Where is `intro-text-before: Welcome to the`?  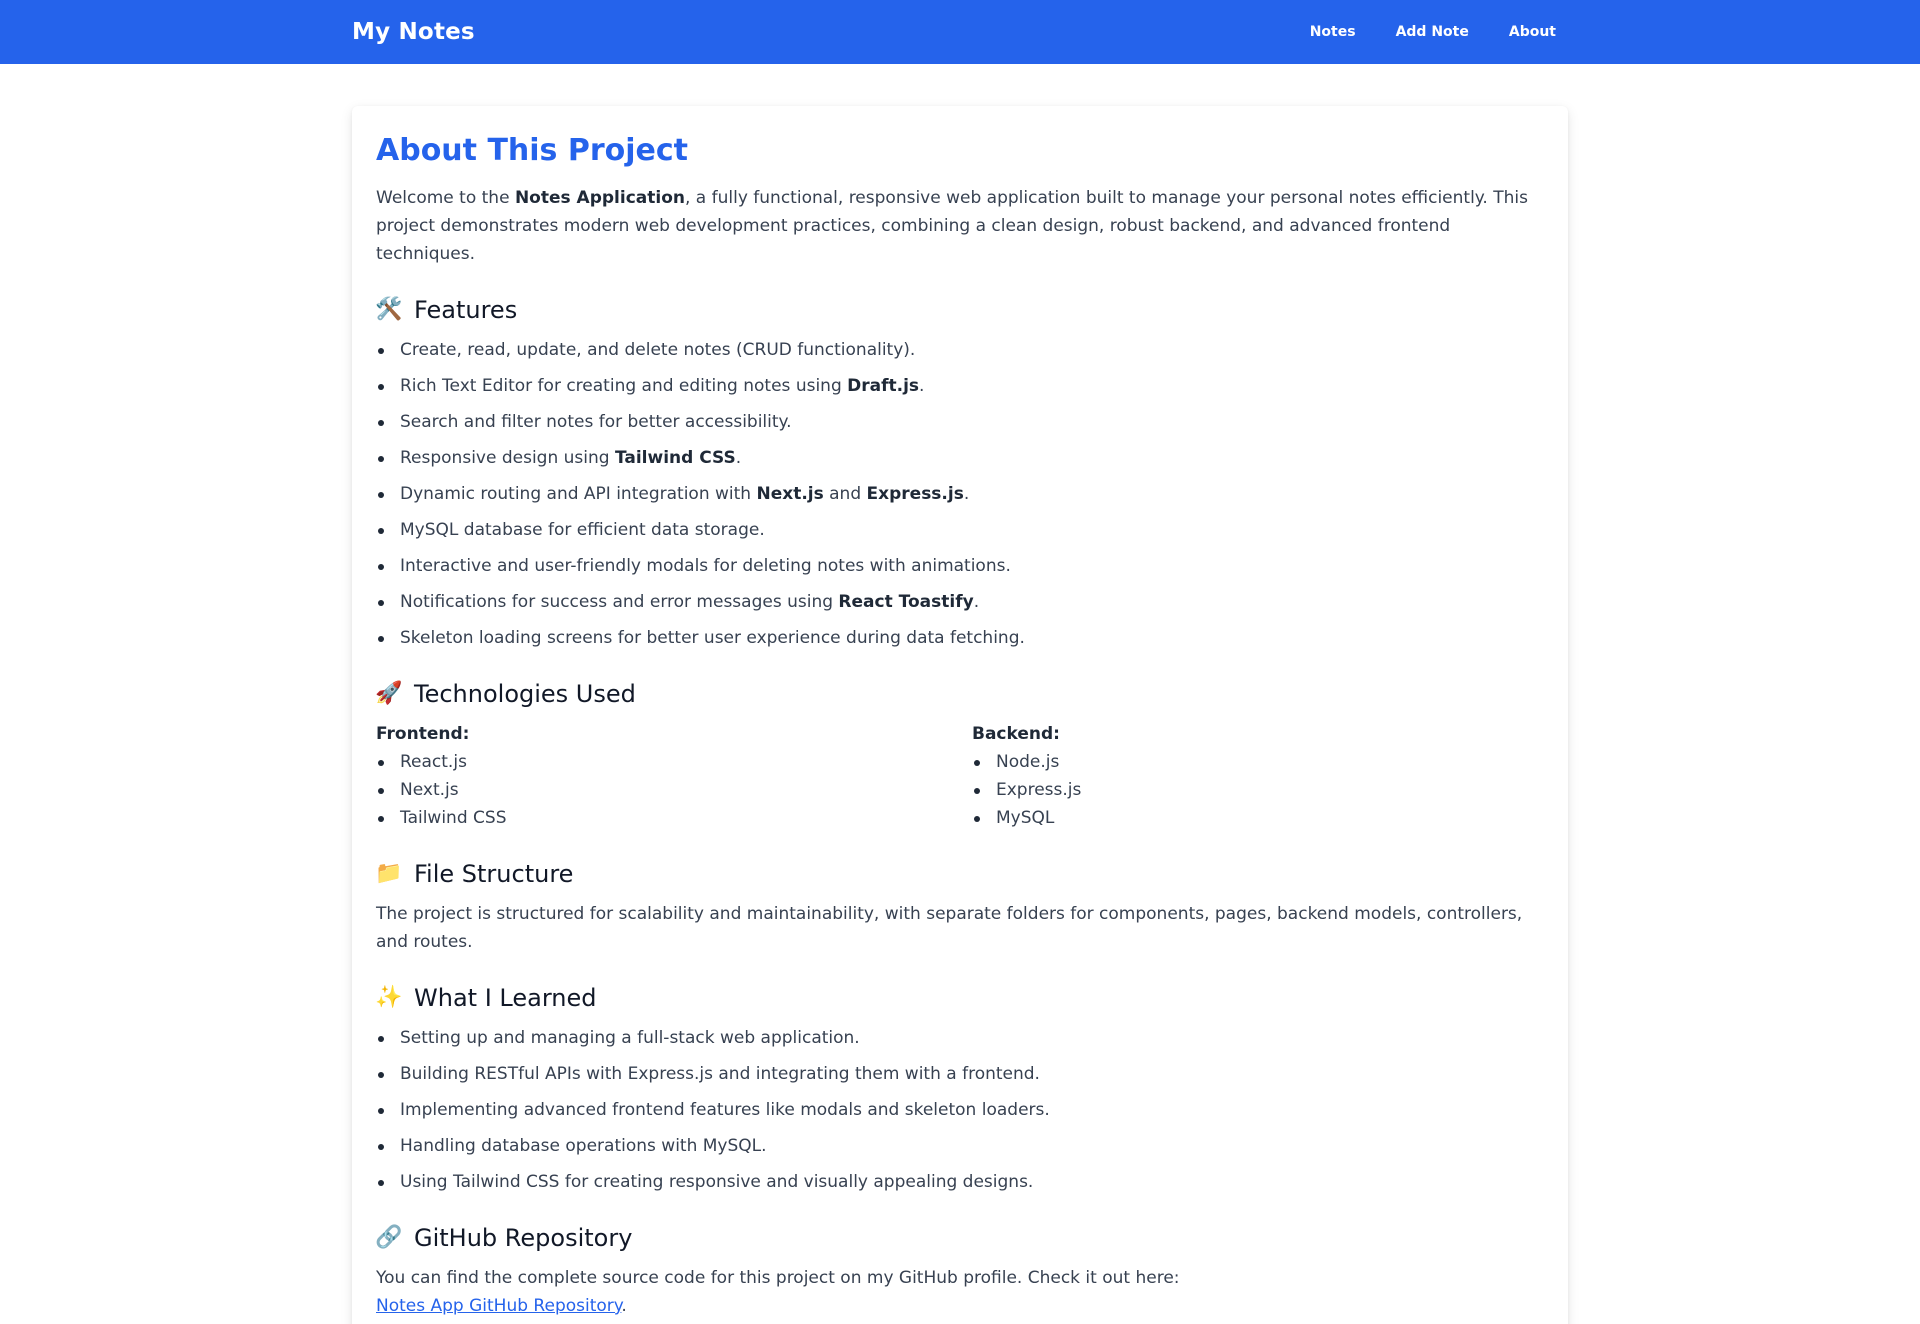
intro-text-before: Welcome to the is located at coordinates (445, 198).